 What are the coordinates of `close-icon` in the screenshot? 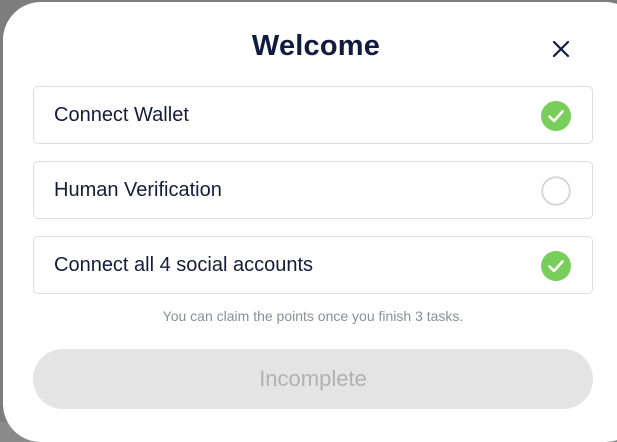 It's located at (561, 49).